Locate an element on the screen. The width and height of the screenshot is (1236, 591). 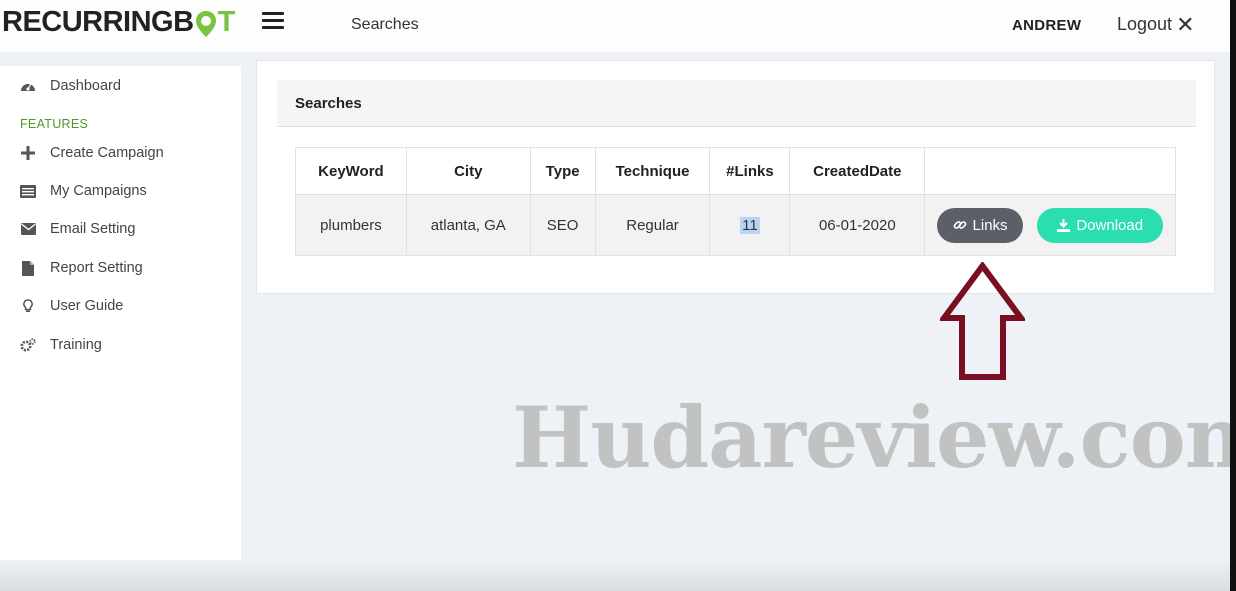
recurringbot-logo: RECURRINGB T is located at coordinates (118, 22).